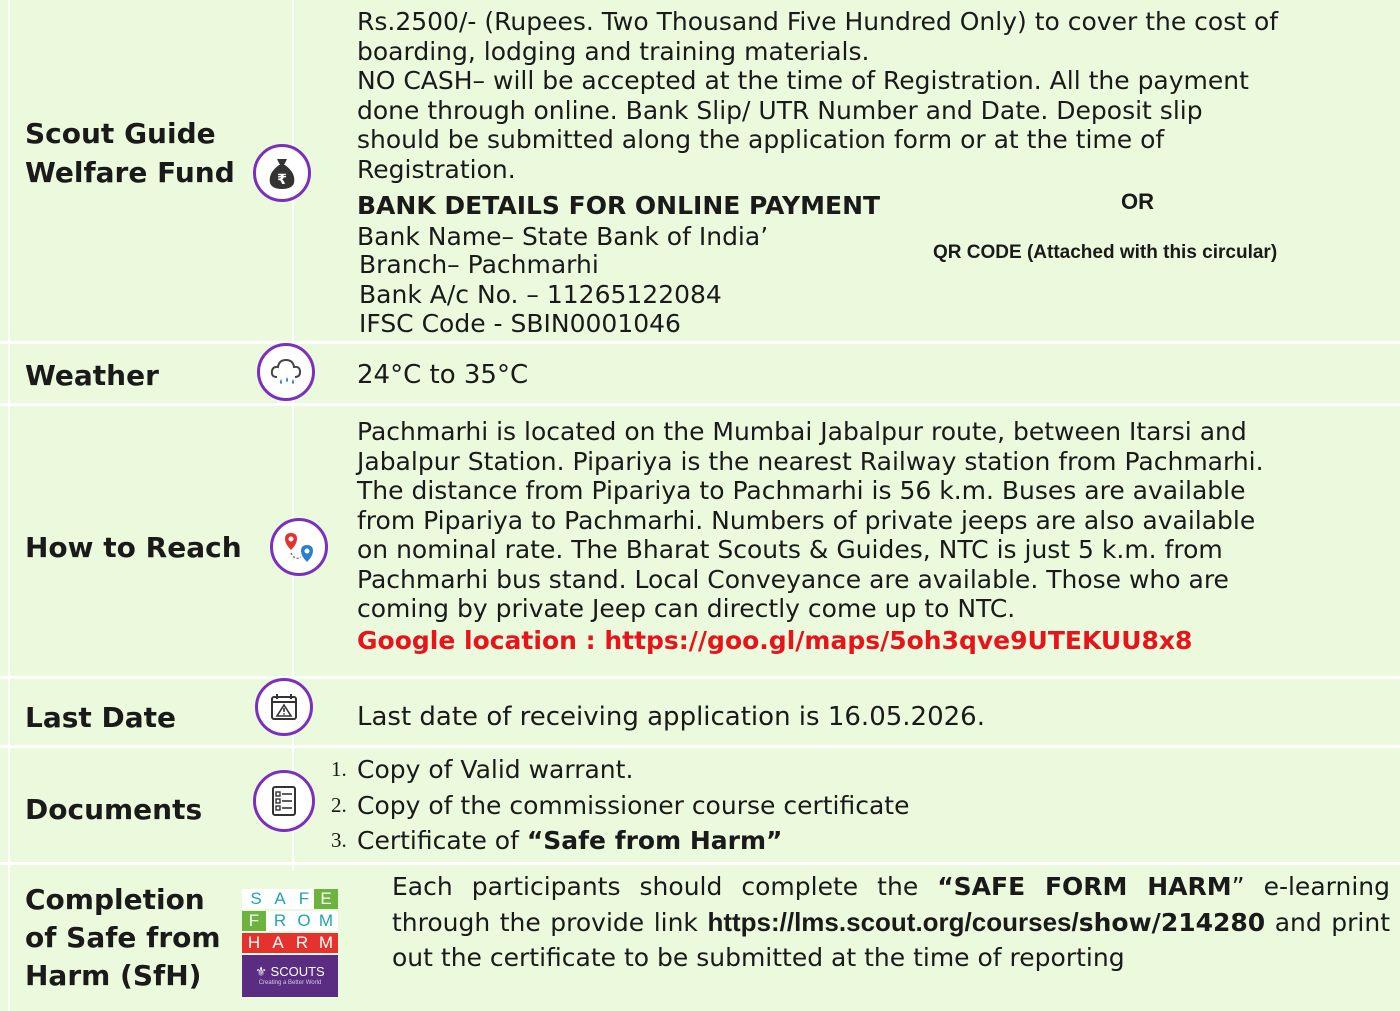 The image size is (1400, 1011). What do you see at coordinates (563, 236) in the screenshot?
I see `bank-name: Bank Name– State Bank of India’` at bounding box center [563, 236].